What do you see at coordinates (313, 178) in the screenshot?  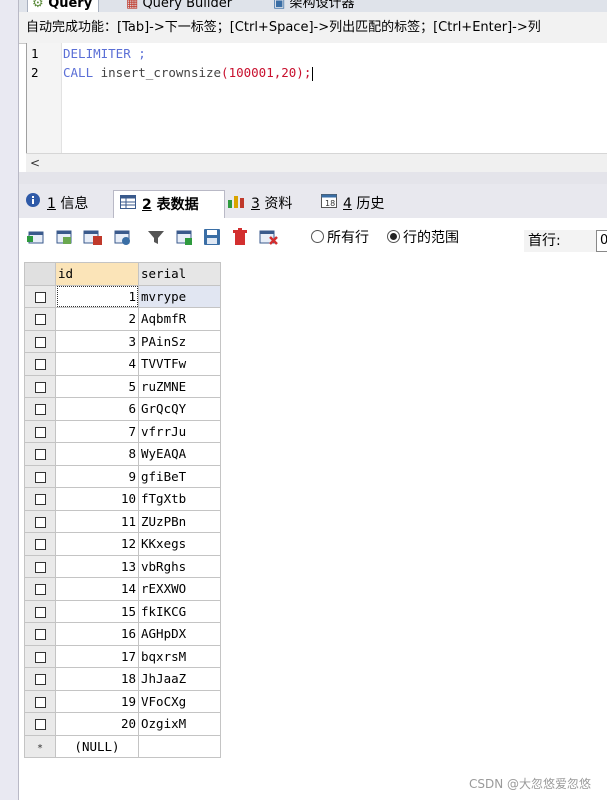 I see `editor-results-splitter` at bounding box center [313, 178].